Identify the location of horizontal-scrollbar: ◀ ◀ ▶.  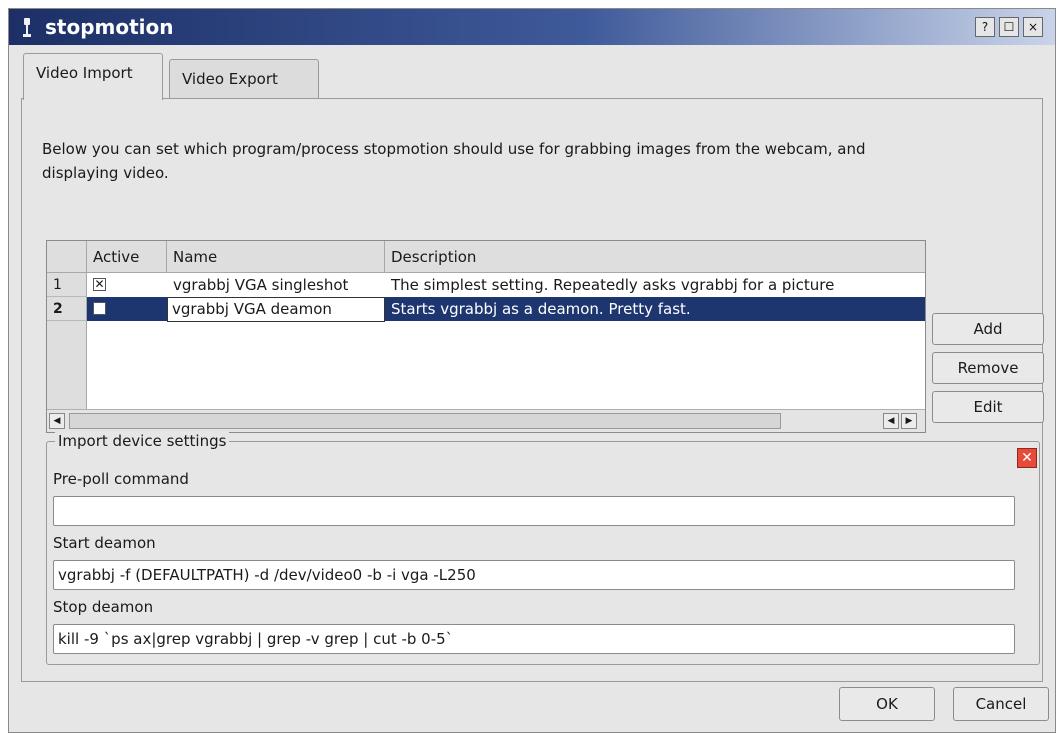
(486, 420).